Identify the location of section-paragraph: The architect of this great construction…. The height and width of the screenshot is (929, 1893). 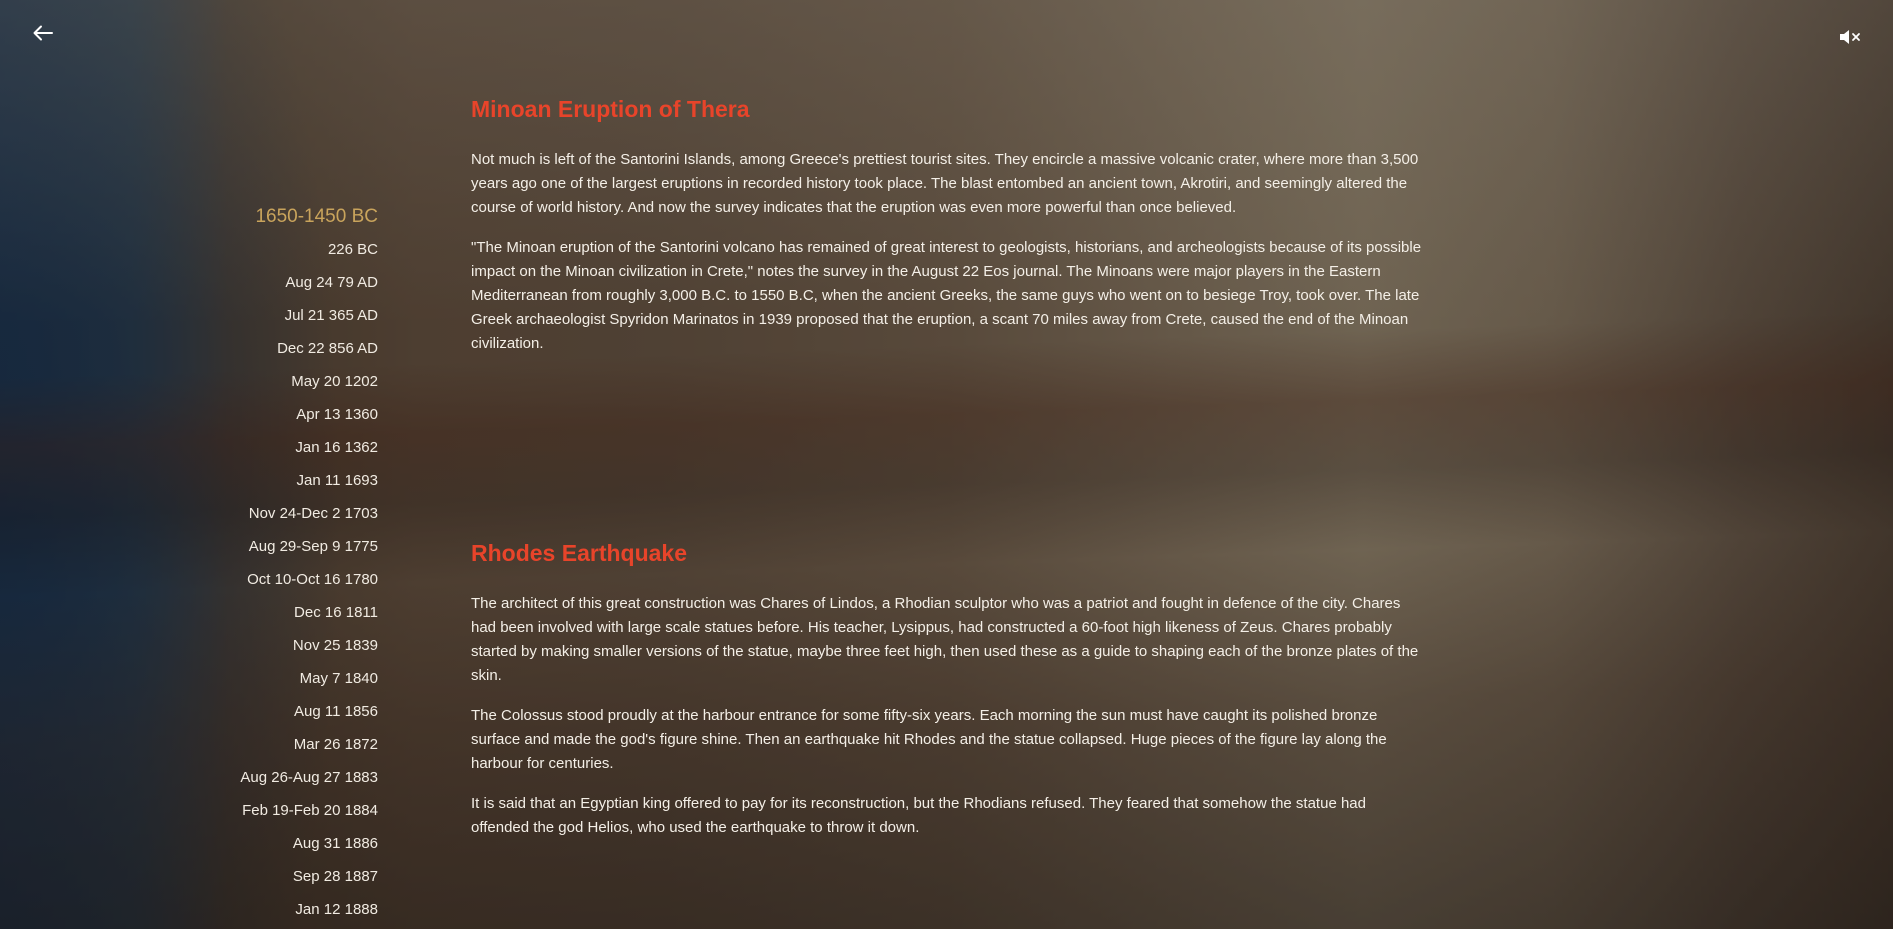
(945, 639).